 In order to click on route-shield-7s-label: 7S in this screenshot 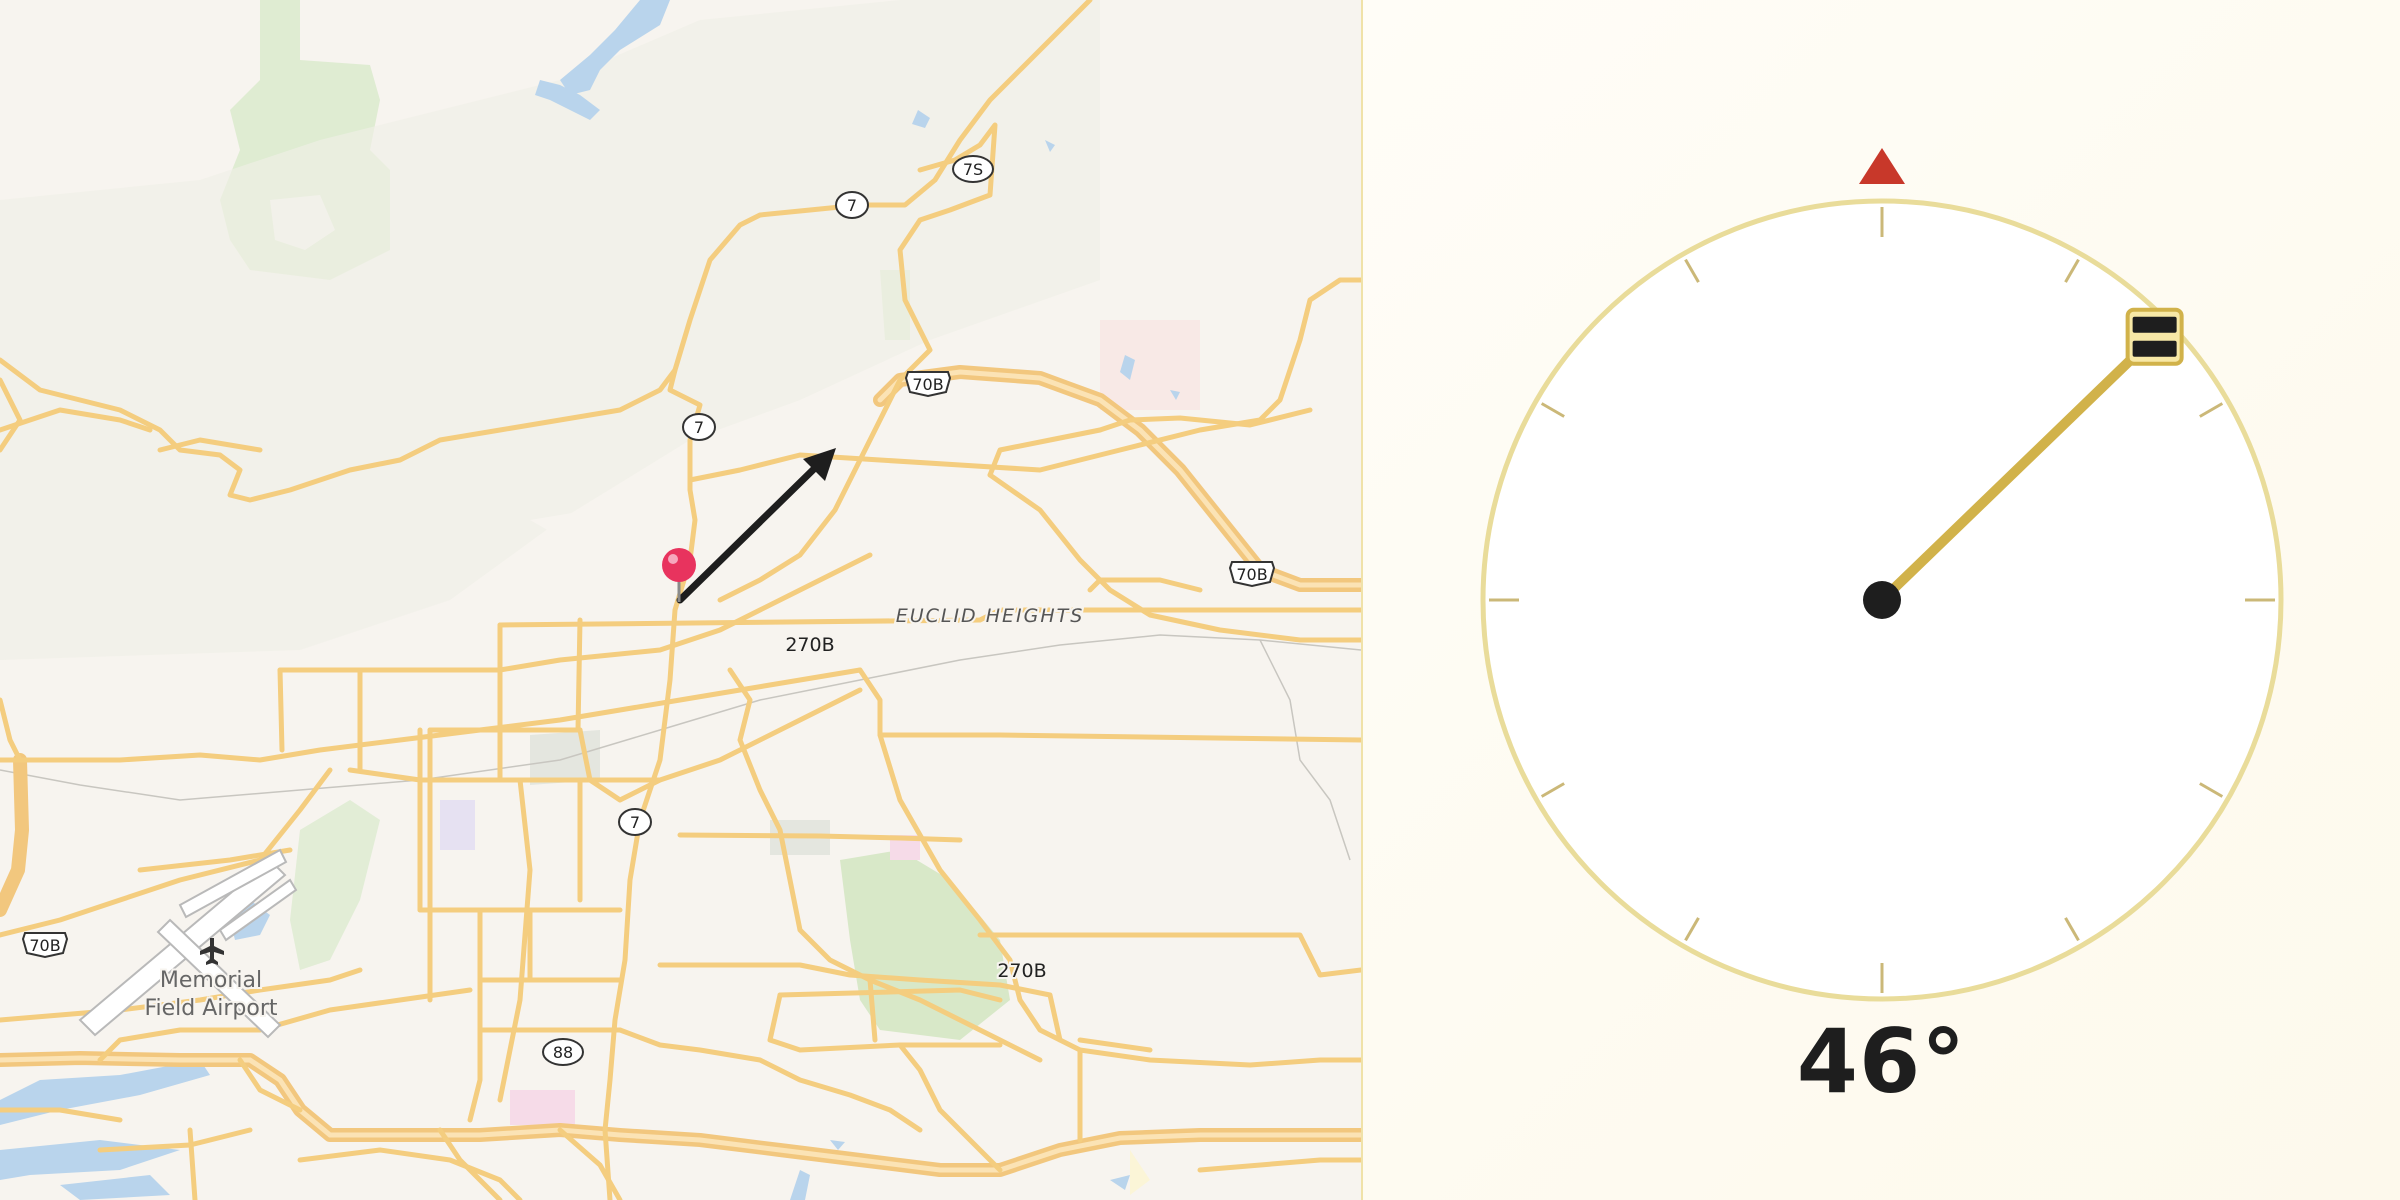, I will do `click(973, 169)`.